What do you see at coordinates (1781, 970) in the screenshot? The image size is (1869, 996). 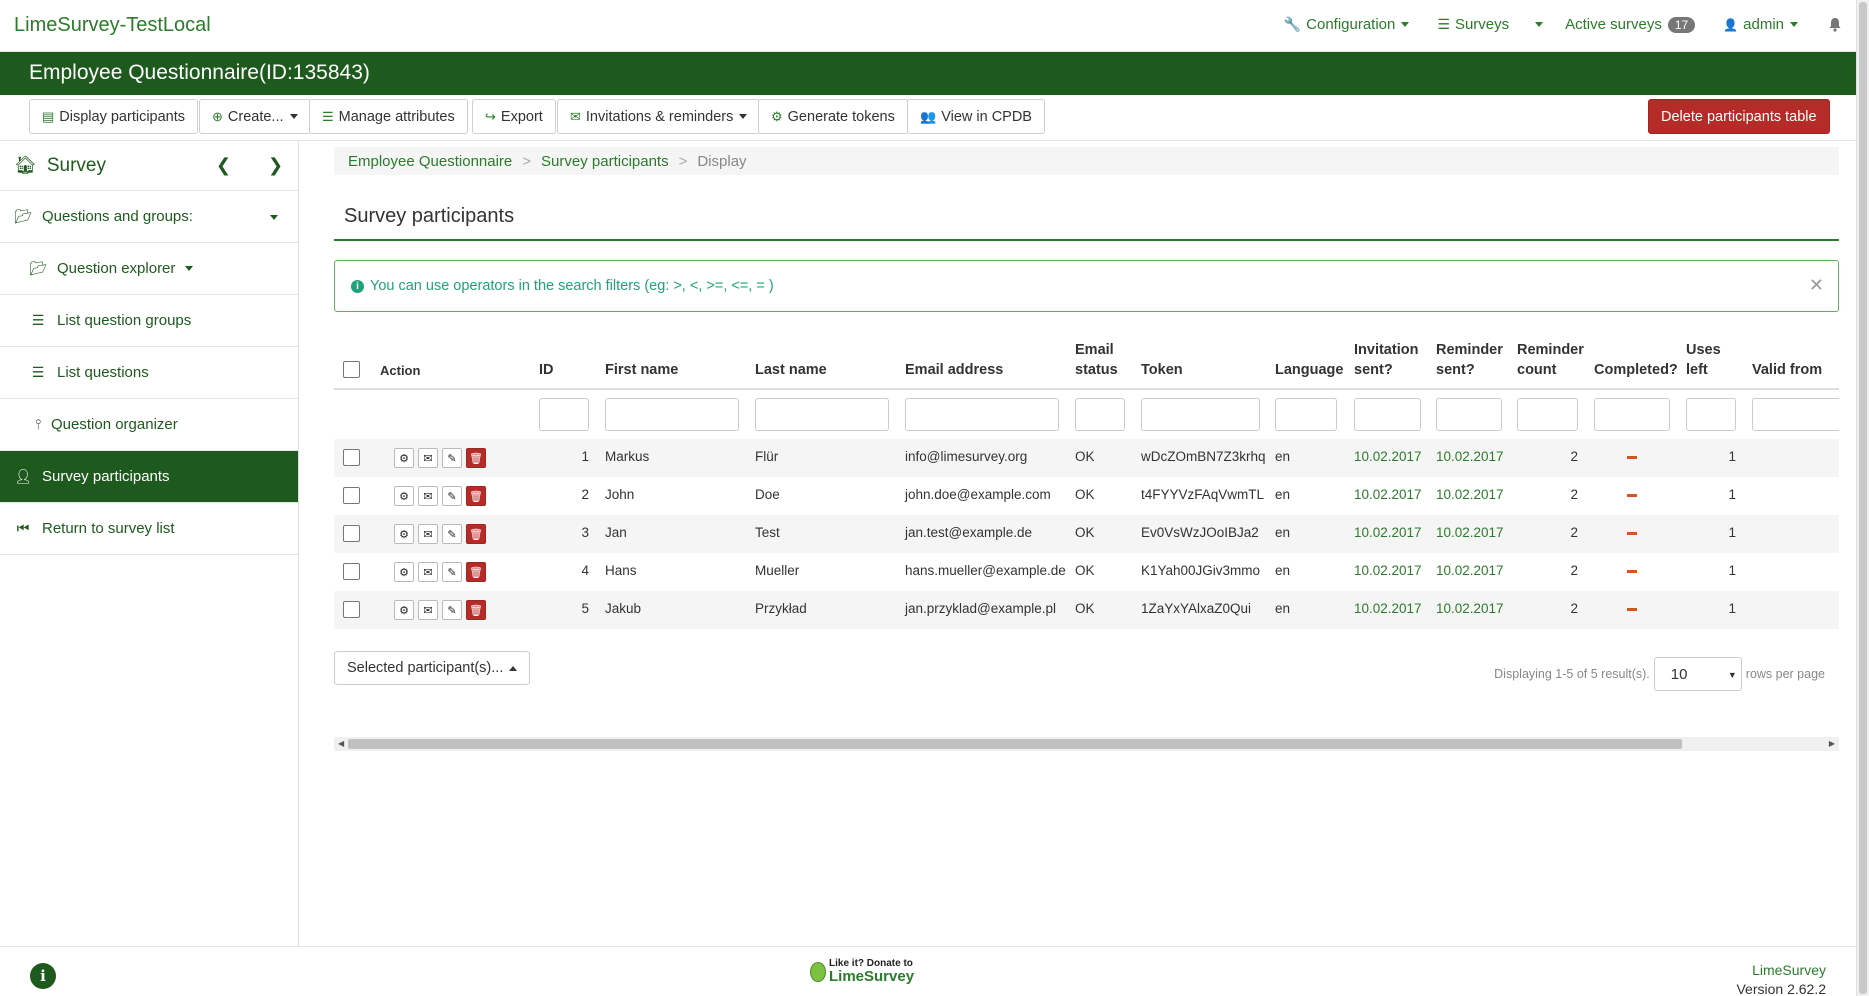 I see `product-link: LimeSurvey` at bounding box center [1781, 970].